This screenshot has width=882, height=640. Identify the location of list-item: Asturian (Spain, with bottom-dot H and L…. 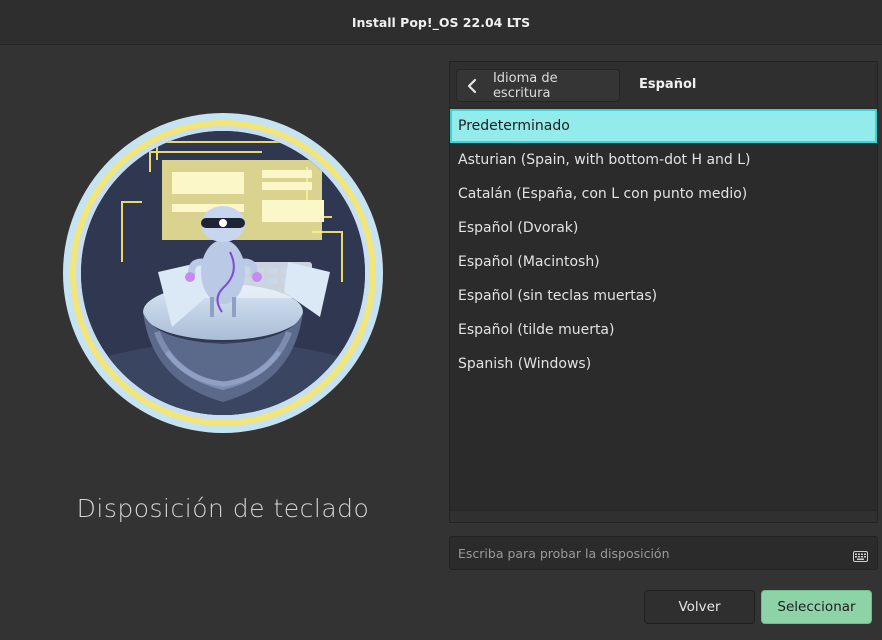
(663, 160).